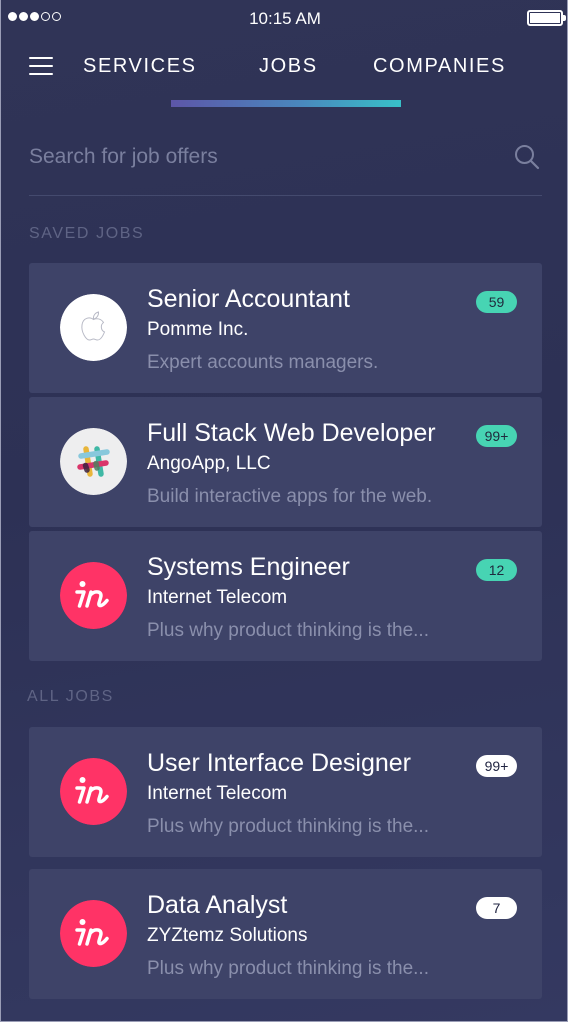 Image resolution: width=568 pixels, height=1022 pixels. Describe the element at coordinates (286, 103) in the screenshot. I see `active-tab-indicator` at that location.